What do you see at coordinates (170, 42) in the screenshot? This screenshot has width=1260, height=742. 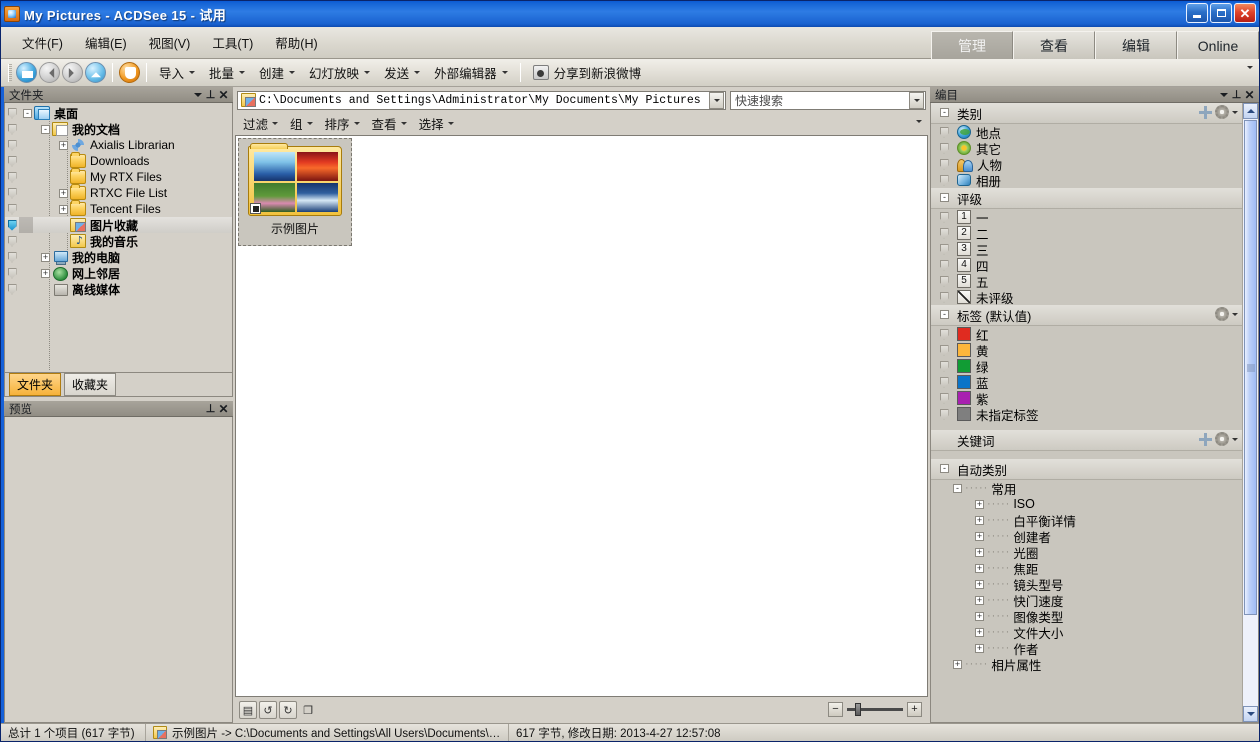 I see `menu-view: 视图(V)` at bounding box center [170, 42].